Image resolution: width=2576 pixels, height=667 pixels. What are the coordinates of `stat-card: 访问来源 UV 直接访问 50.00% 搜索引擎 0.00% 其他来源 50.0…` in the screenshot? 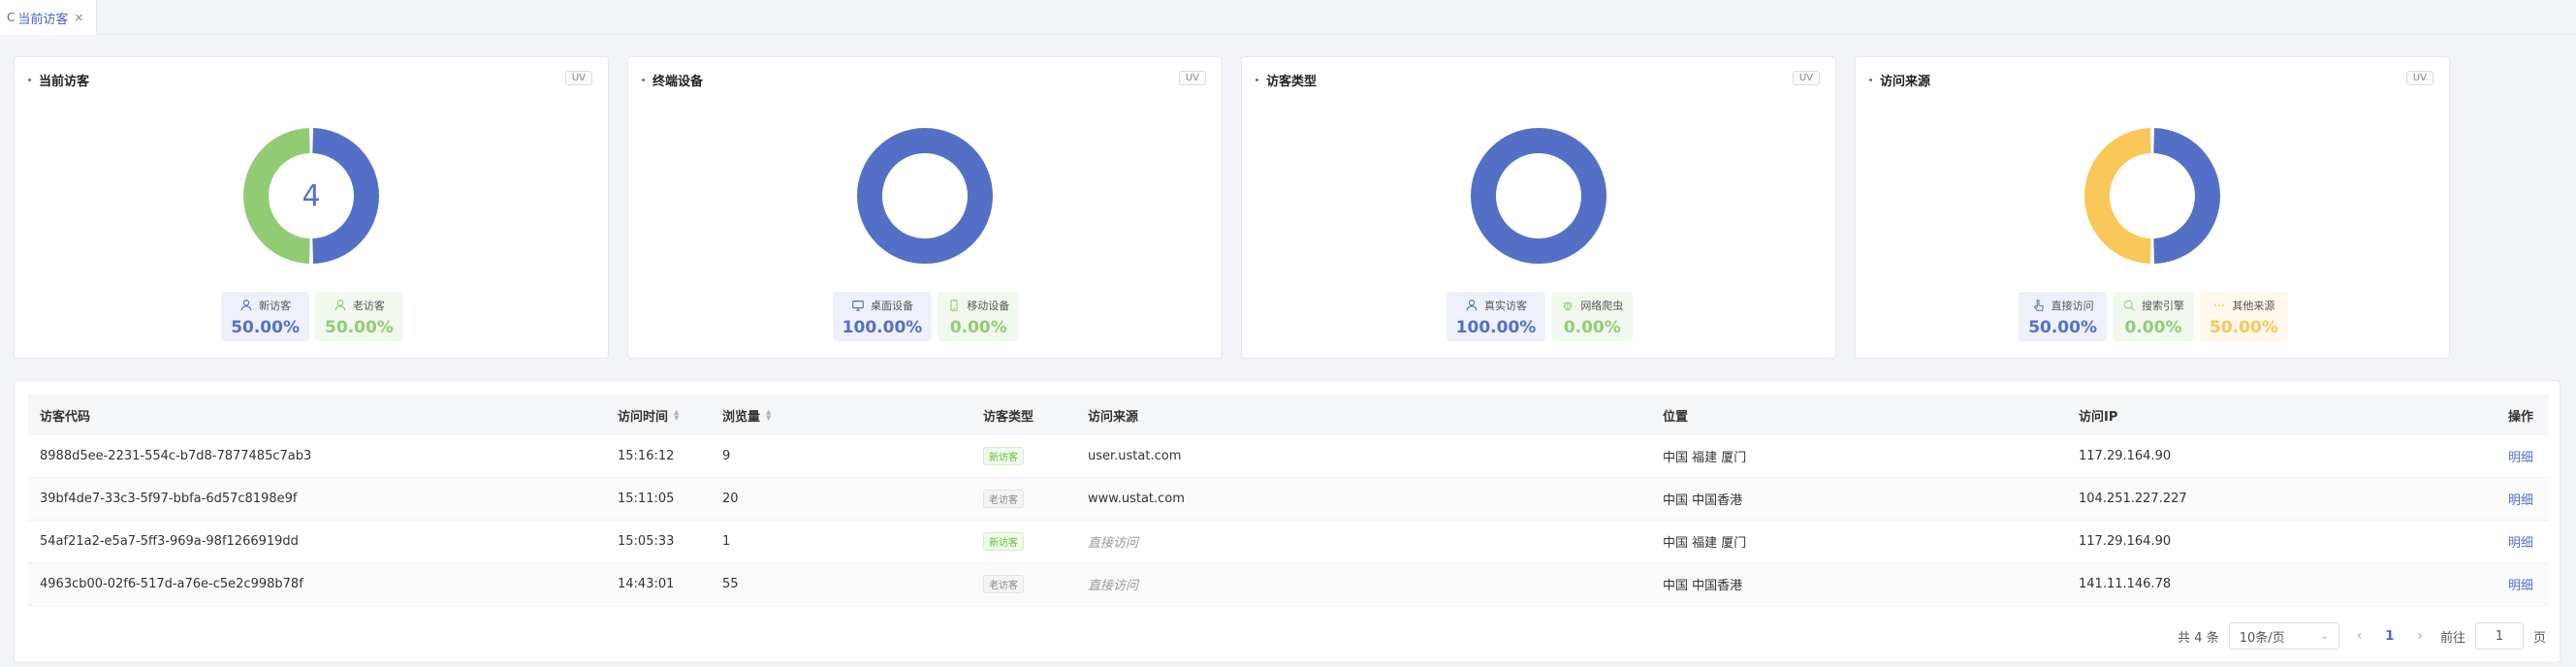 It's located at (2152, 208).